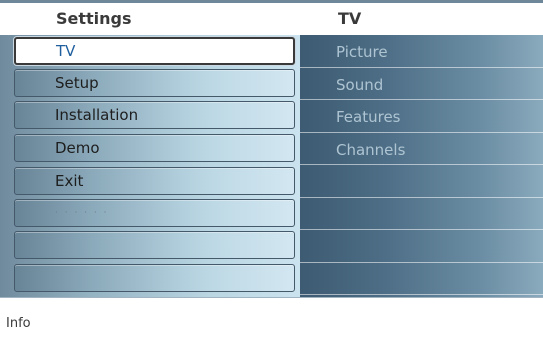 This screenshot has width=543, height=350. I want to click on submenu-item-label: Features, so click(368, 117).